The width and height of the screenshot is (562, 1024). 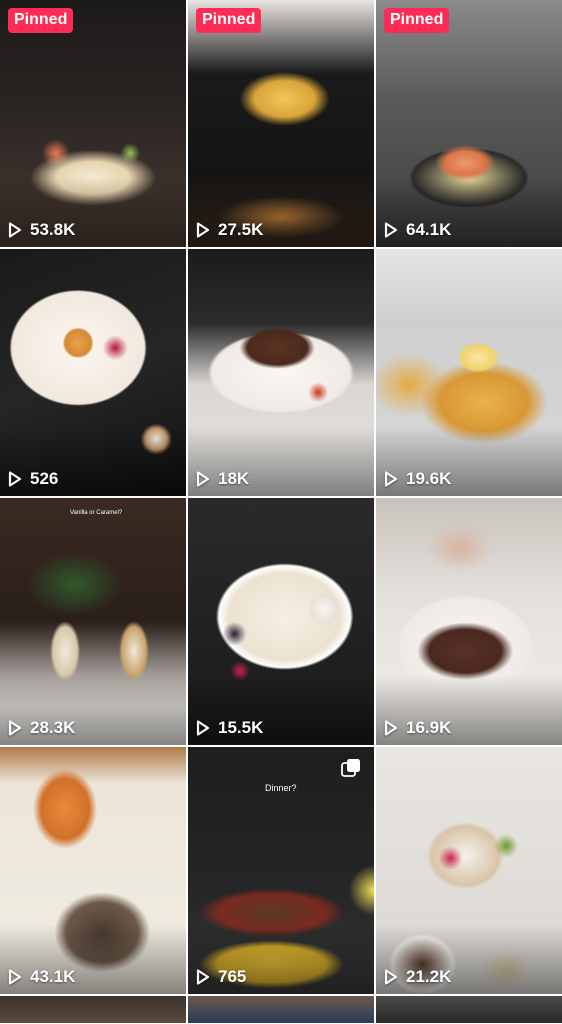 I want to click on video-tile-6: 19.6K, so click(x=469, y=372).